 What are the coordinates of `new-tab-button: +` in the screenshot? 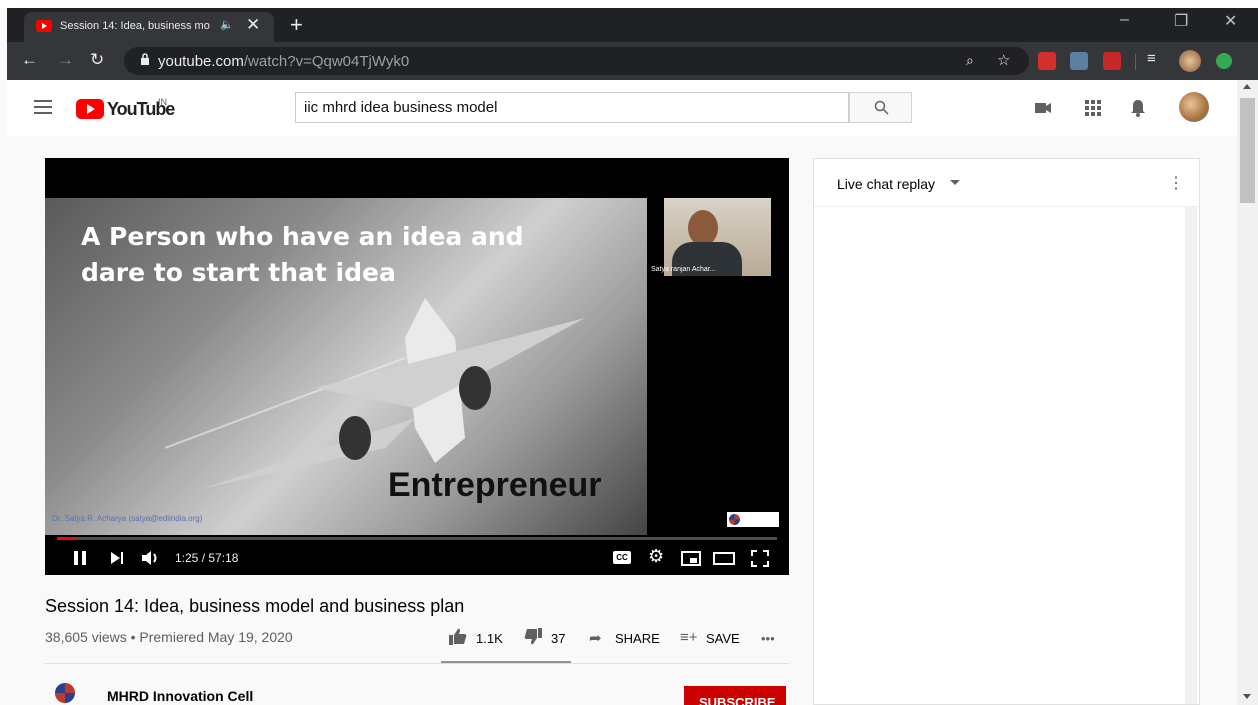 It's located at (296, 25).